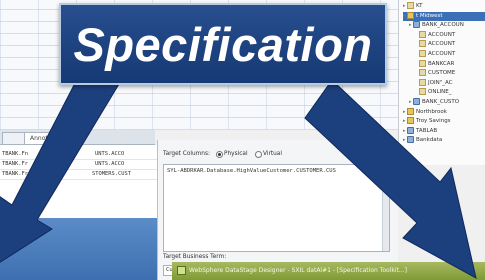 This screenshot has height=280, width=485. I want to click on banner-title: Specification, so click(223, 44).